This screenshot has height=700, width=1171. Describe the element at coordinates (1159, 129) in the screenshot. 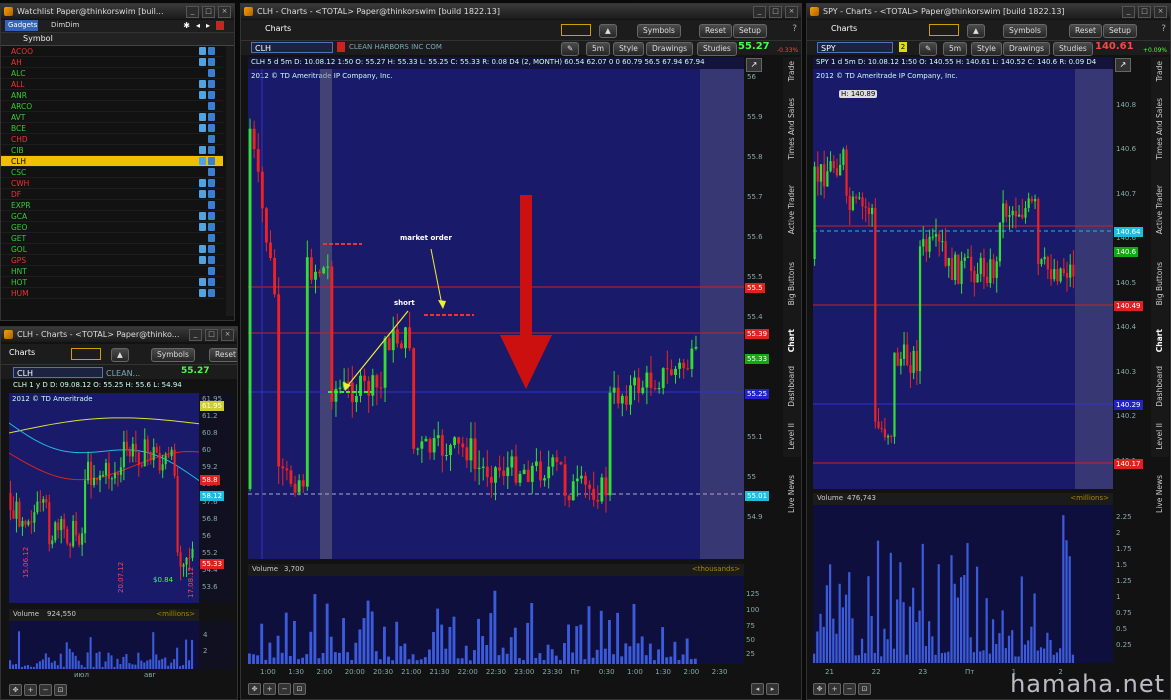

I see `side-tab-times-and-sales: Times And Sales` at that location.